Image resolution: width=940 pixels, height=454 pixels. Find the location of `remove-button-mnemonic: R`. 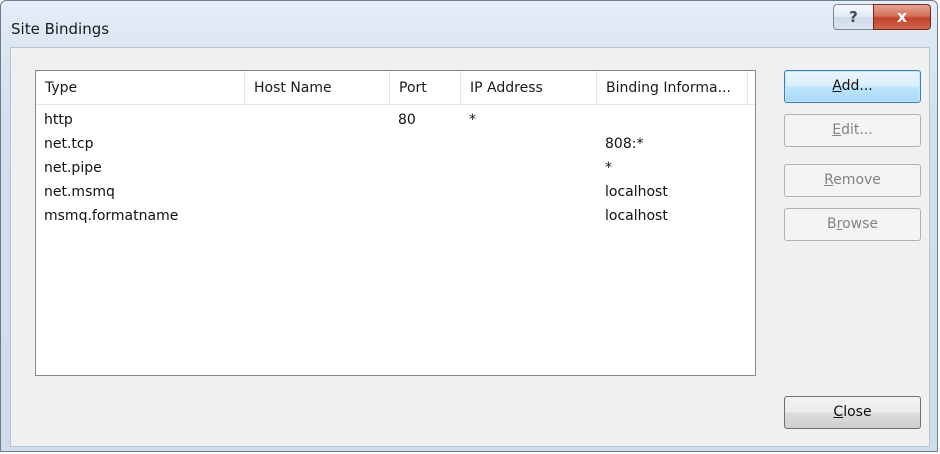

remove-button-mnemonic: R is located at coordinates (829, 180).